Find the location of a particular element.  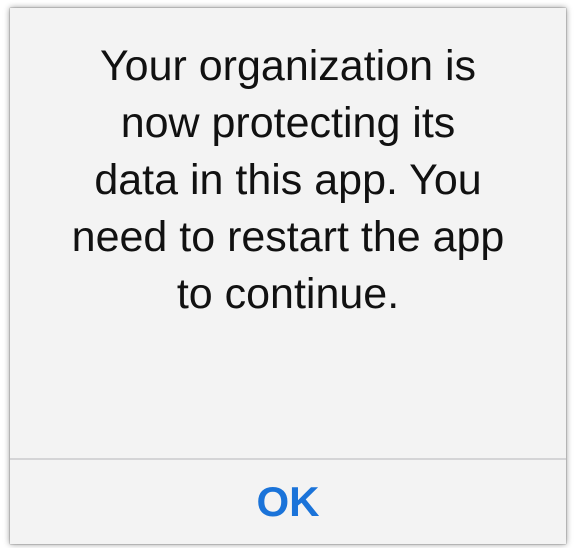

alert-message-line: data in this app. You is located at coordinates (288, 180).